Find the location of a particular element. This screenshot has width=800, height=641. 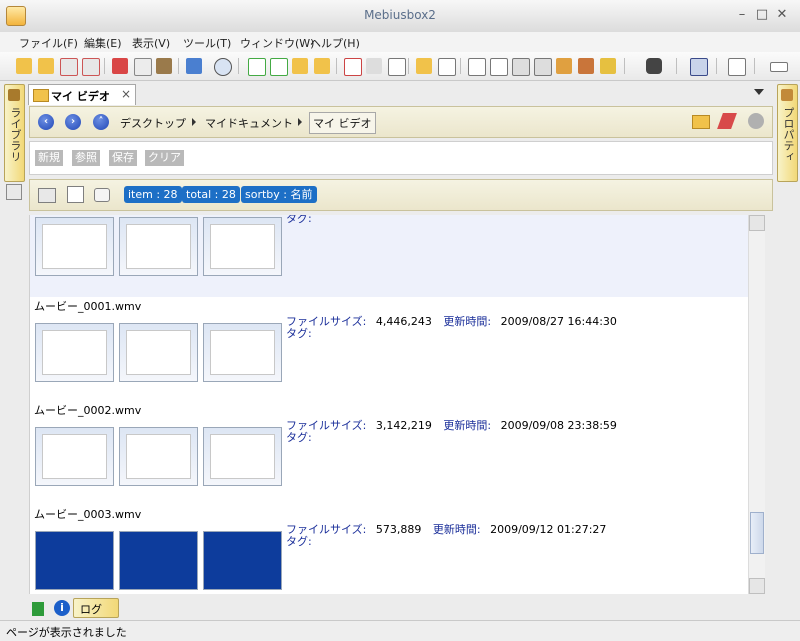

add-folder-icon is located at coordinates (46, 66).